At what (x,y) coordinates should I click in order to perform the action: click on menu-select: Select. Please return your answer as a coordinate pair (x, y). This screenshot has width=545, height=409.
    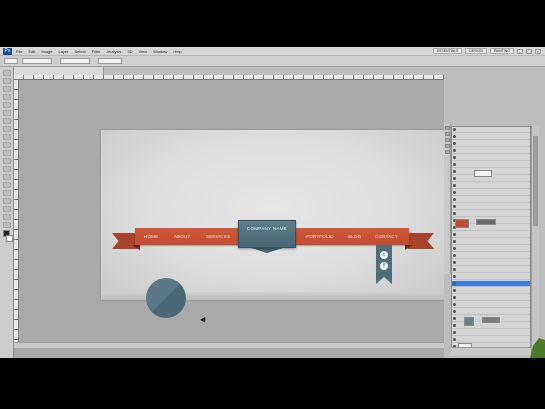
    Looking at the image, I should click on (80, 51).